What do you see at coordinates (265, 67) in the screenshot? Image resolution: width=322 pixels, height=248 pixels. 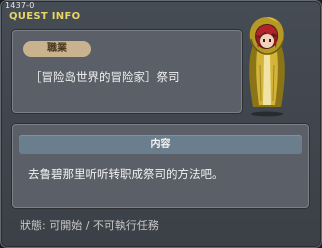 I see `hooded-priest-npc-icon` at bounding box center [265, 67].